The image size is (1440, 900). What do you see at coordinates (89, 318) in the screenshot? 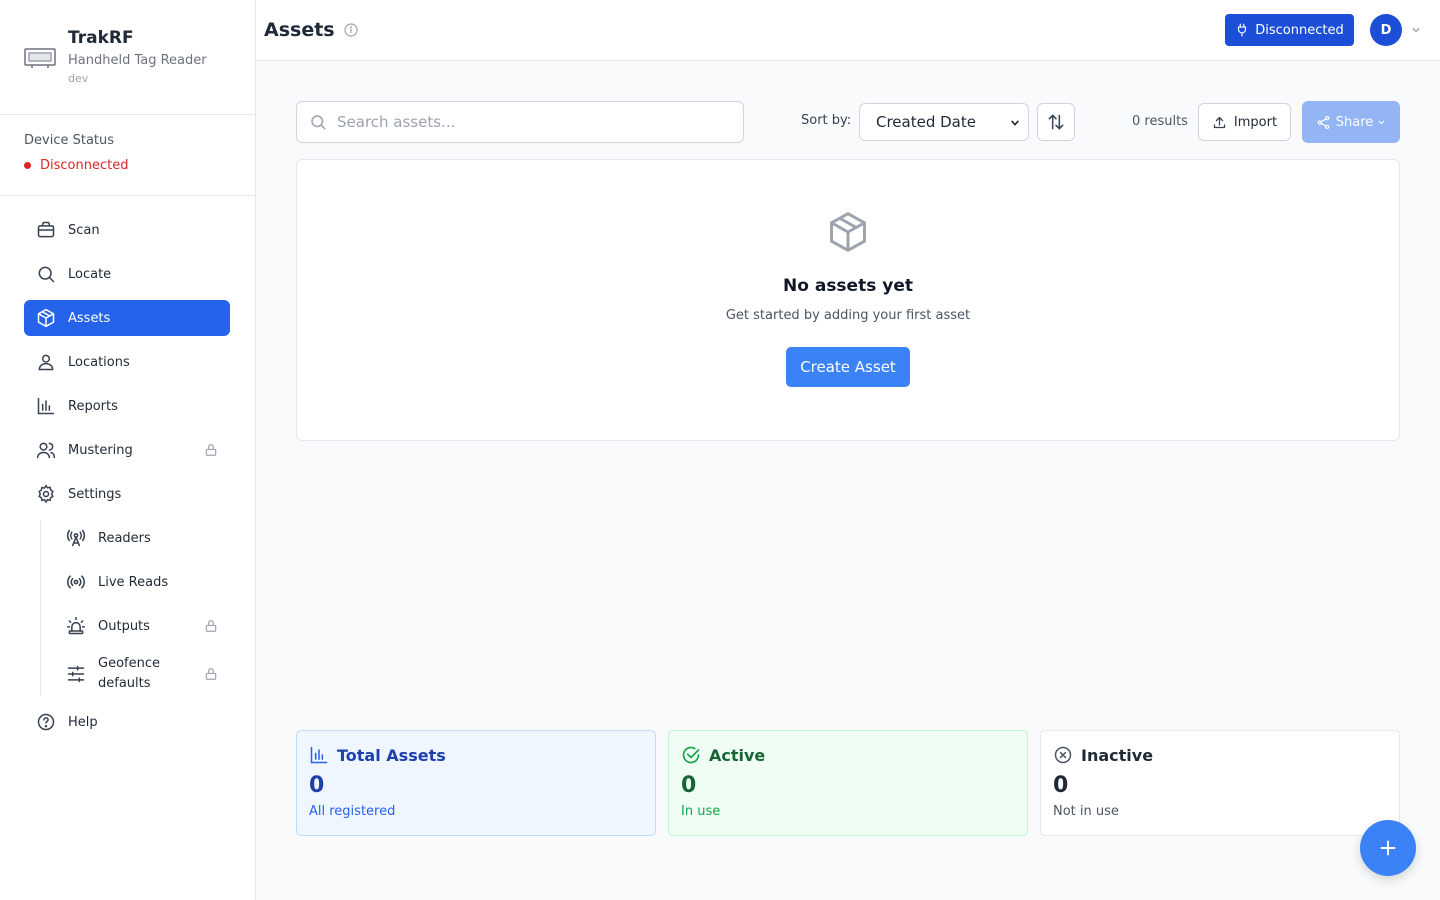
I see `sidebar-item-label: Assets` at bounding box center [89, 318].